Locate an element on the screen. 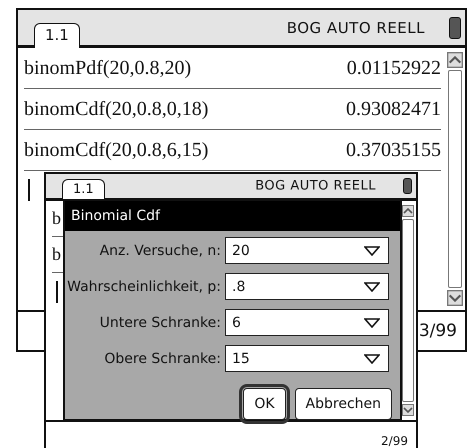 The image size is (467, 448). dialog-title: Binomial Cdf is located at coordinates (232, 216).